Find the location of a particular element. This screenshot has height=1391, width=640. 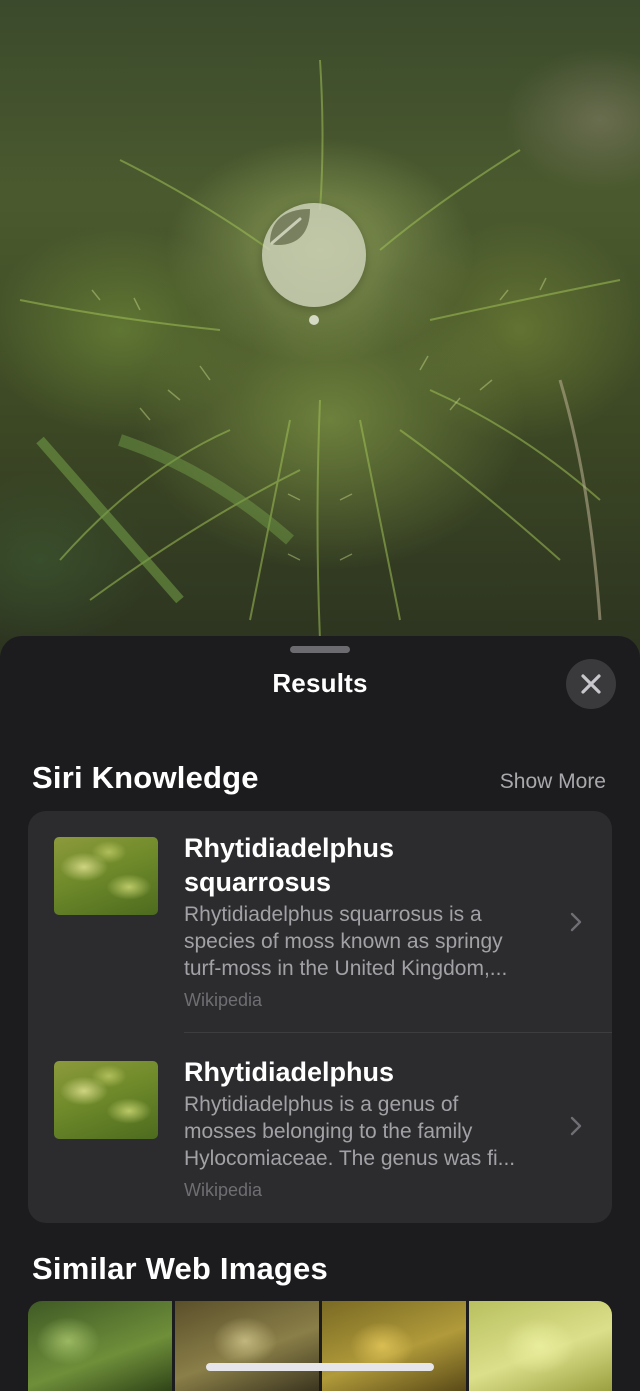

leaf-icon is located at coordinates (290, 227).